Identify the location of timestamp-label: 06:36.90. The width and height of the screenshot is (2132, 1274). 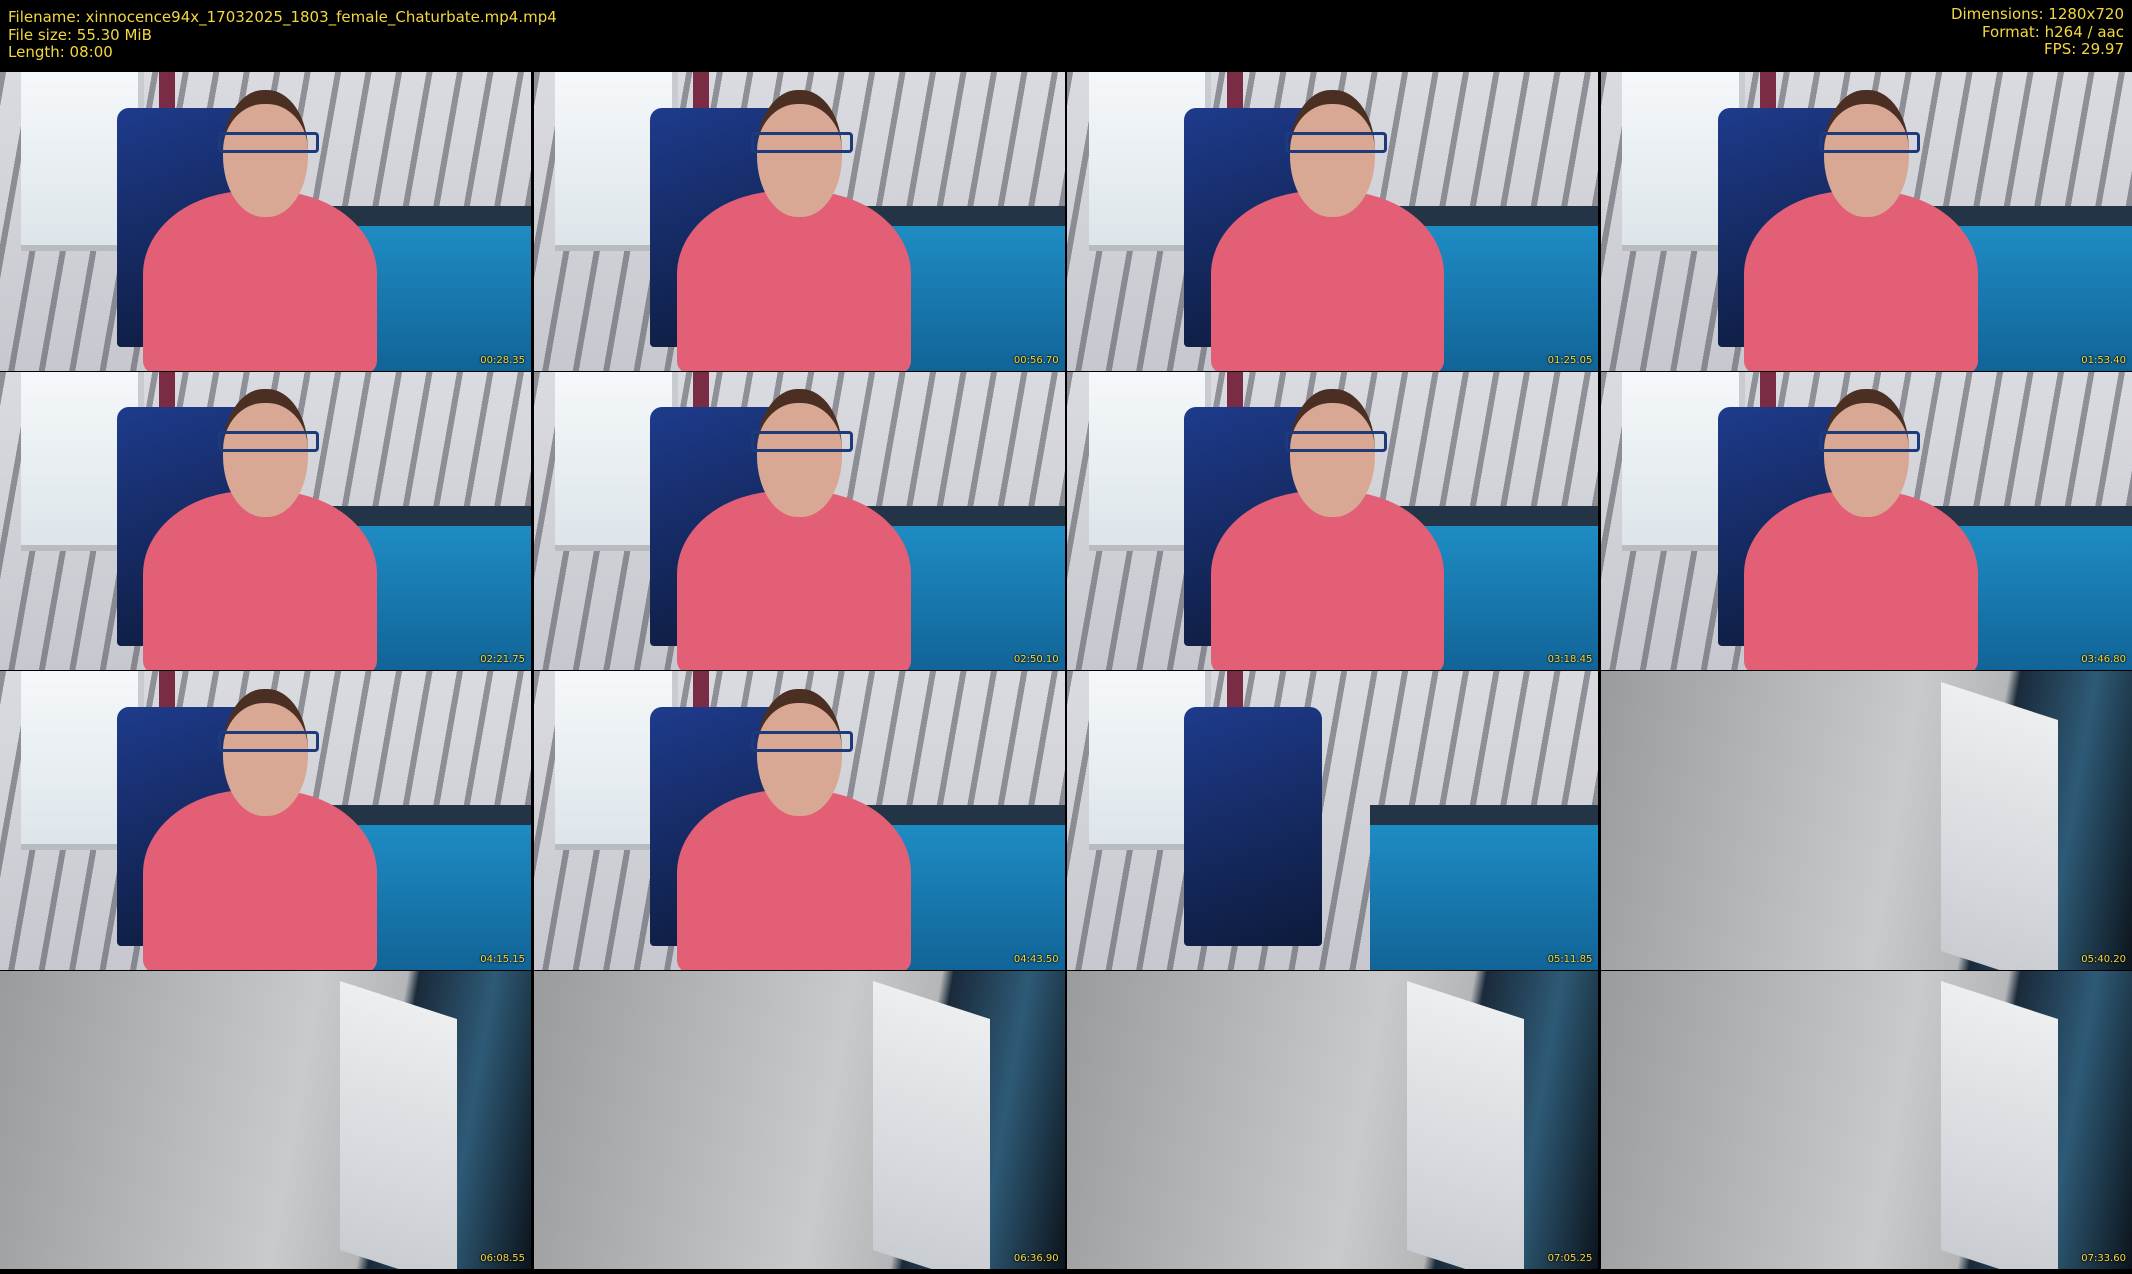
(1036, 1258).